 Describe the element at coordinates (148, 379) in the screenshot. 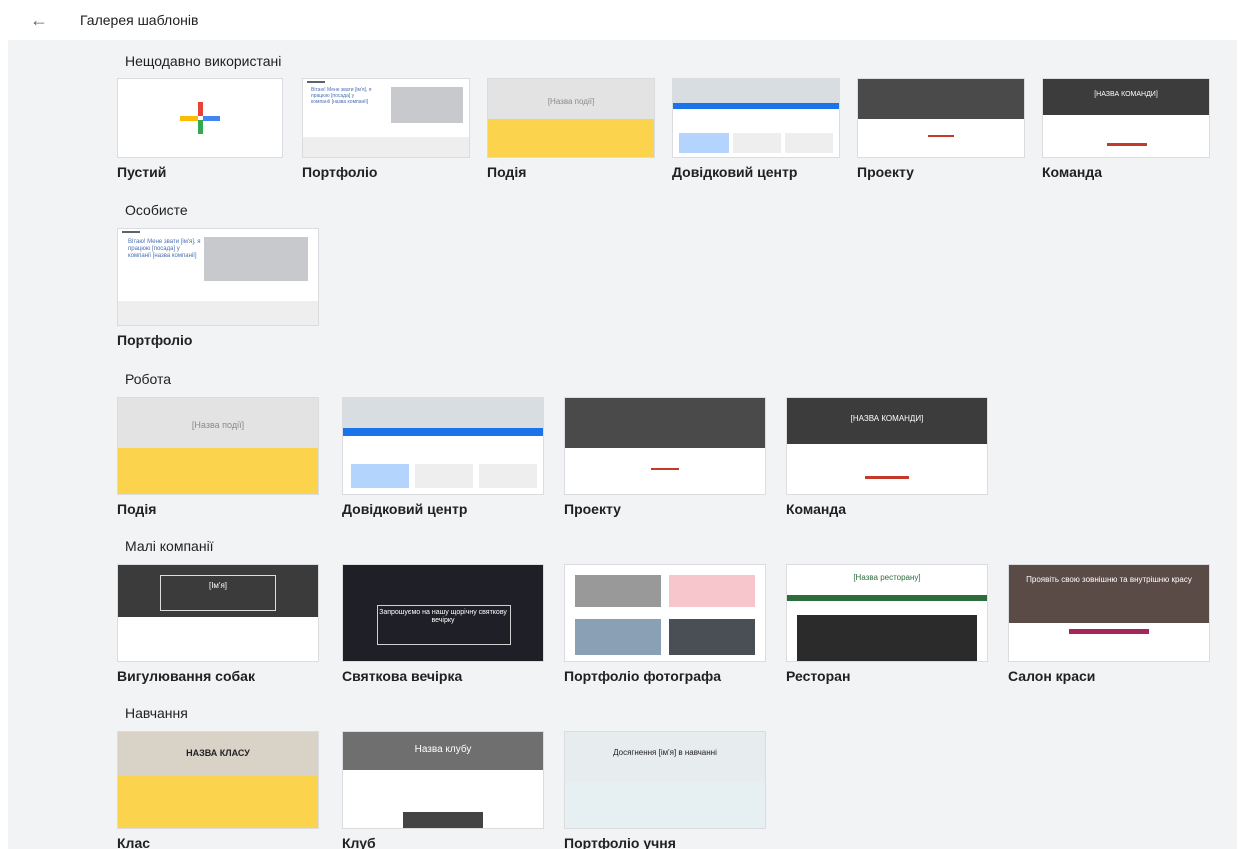

I see `section-title-work: Робота` at that location.